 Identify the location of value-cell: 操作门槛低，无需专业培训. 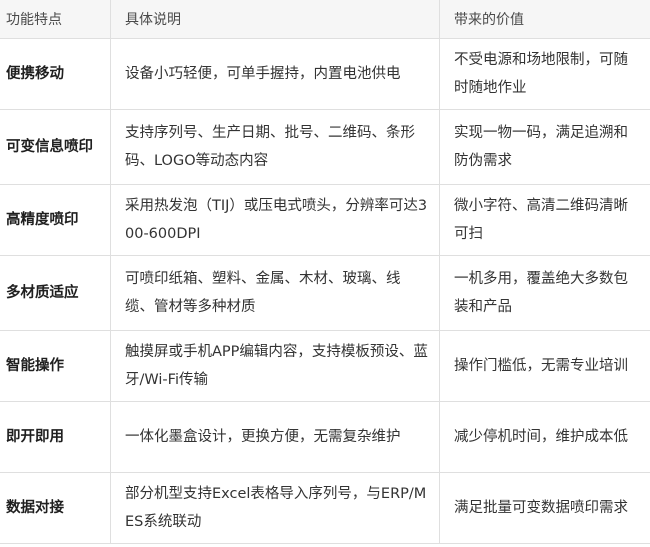
(544, 366).